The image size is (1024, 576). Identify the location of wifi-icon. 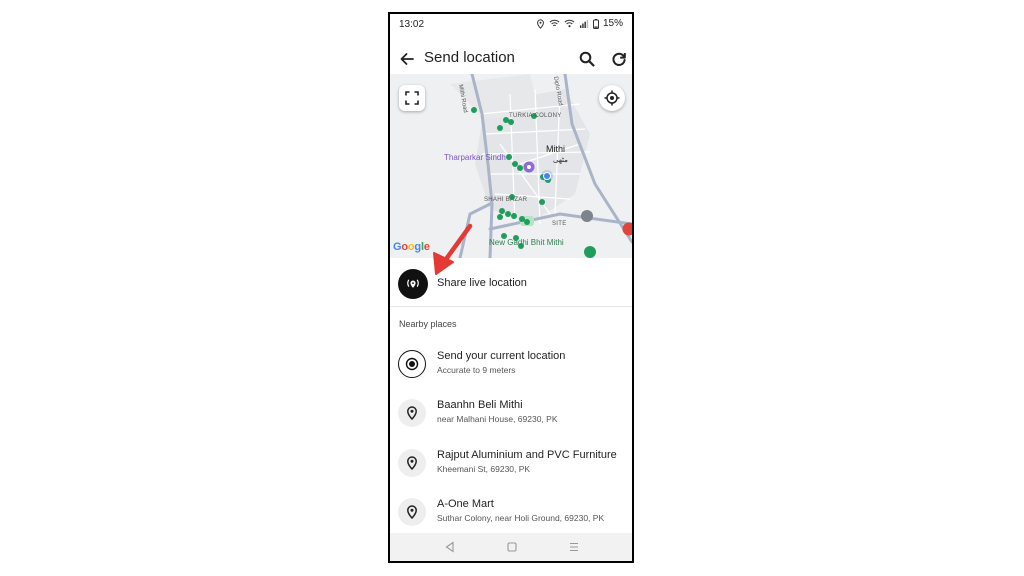
(554, 23).